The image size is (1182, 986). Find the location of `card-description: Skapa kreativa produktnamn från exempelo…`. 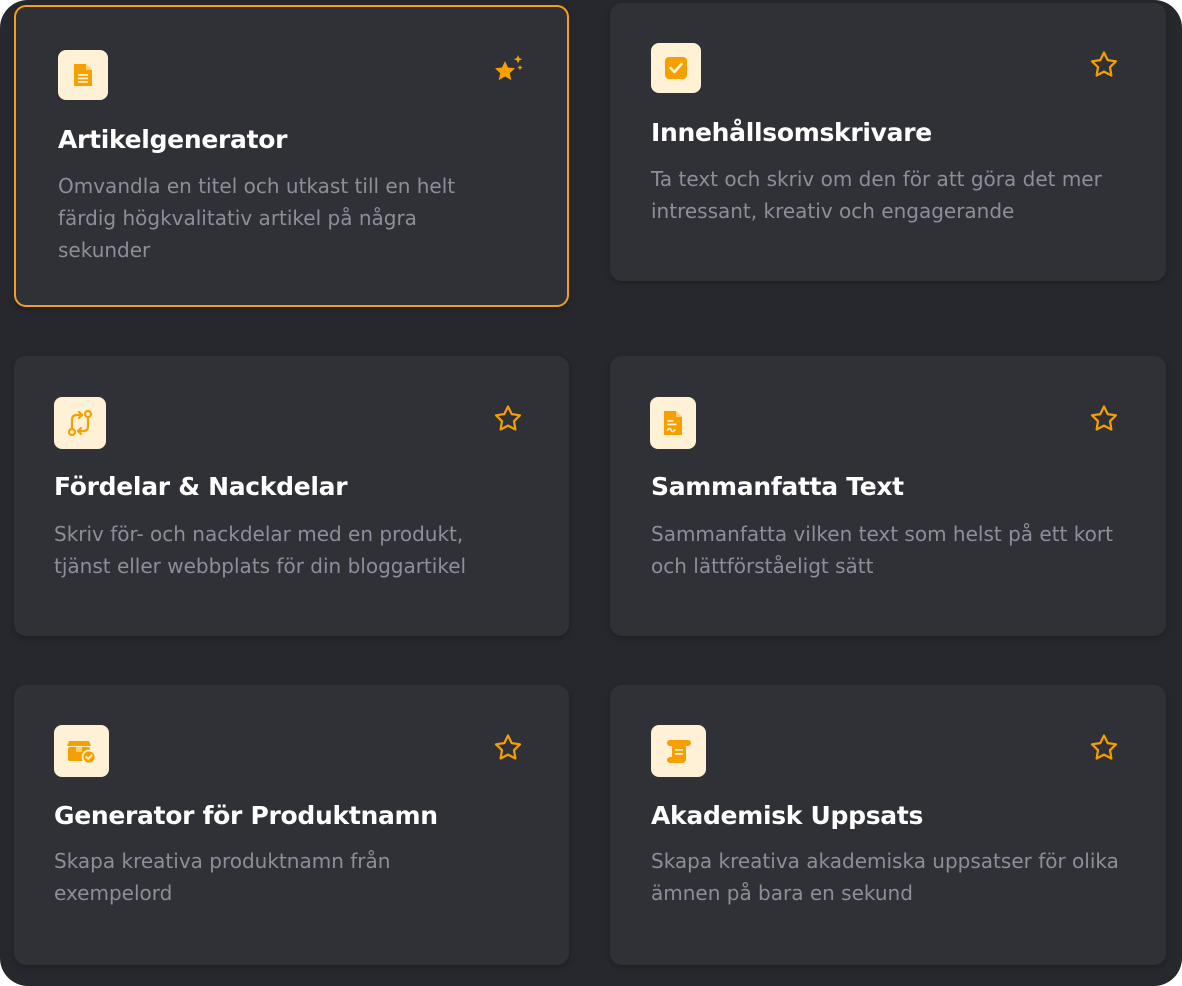

card-description: Skapa kreativa produktnamn från exempelo… is located at coordinates (222, 877).